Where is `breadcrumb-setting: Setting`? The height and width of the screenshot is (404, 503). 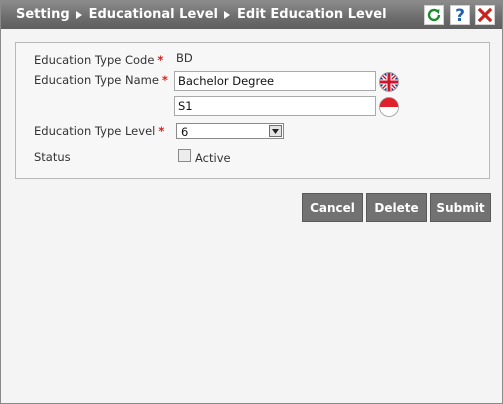
breadcrumb-setting: Setting is located at coordinates (43, 14).